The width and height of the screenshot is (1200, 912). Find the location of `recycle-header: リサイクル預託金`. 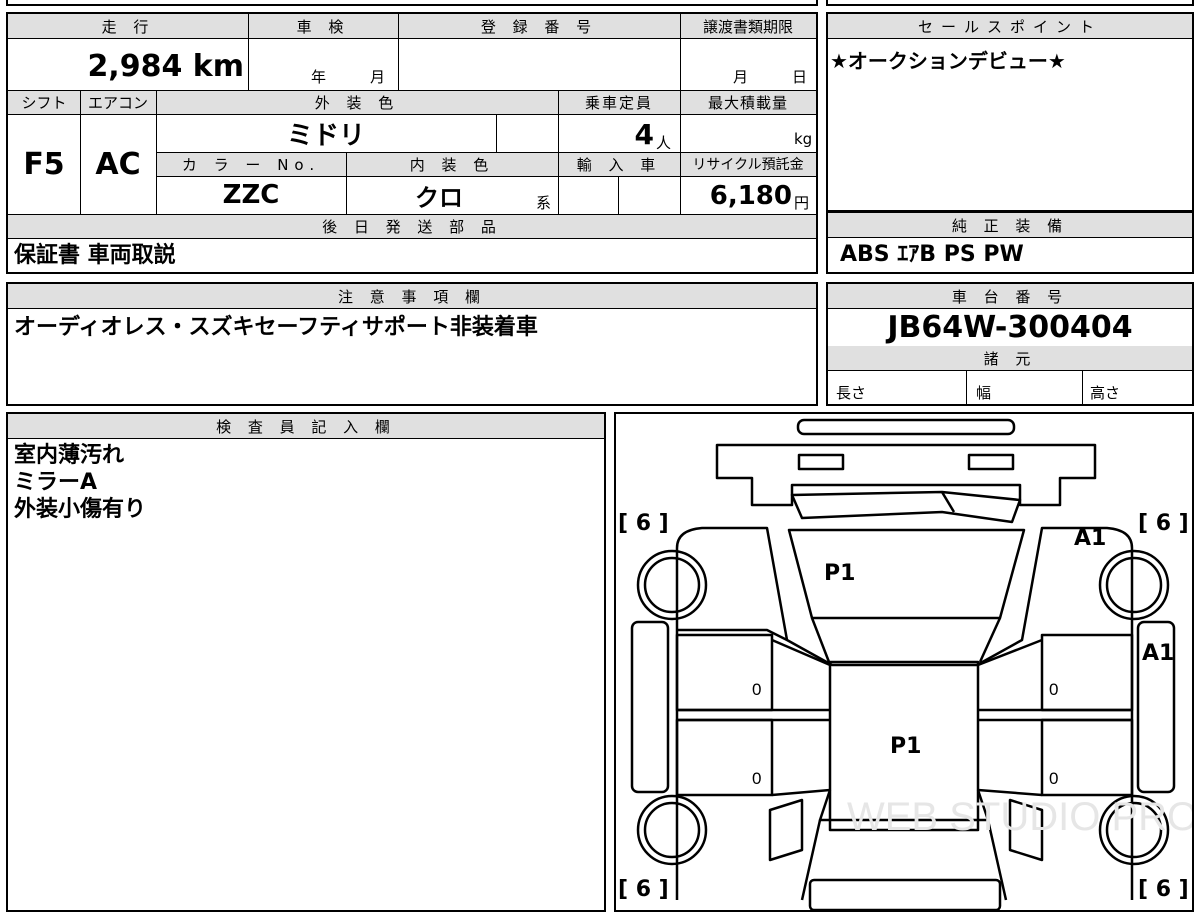

recycle-header: リサイクル預託金 is located at coordinates (748, 164).